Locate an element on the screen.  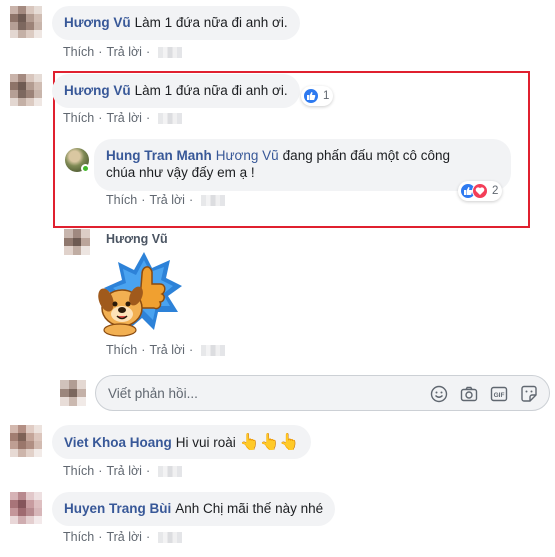
comment-text: Hi vui roài is located at coordinates (205, 442).